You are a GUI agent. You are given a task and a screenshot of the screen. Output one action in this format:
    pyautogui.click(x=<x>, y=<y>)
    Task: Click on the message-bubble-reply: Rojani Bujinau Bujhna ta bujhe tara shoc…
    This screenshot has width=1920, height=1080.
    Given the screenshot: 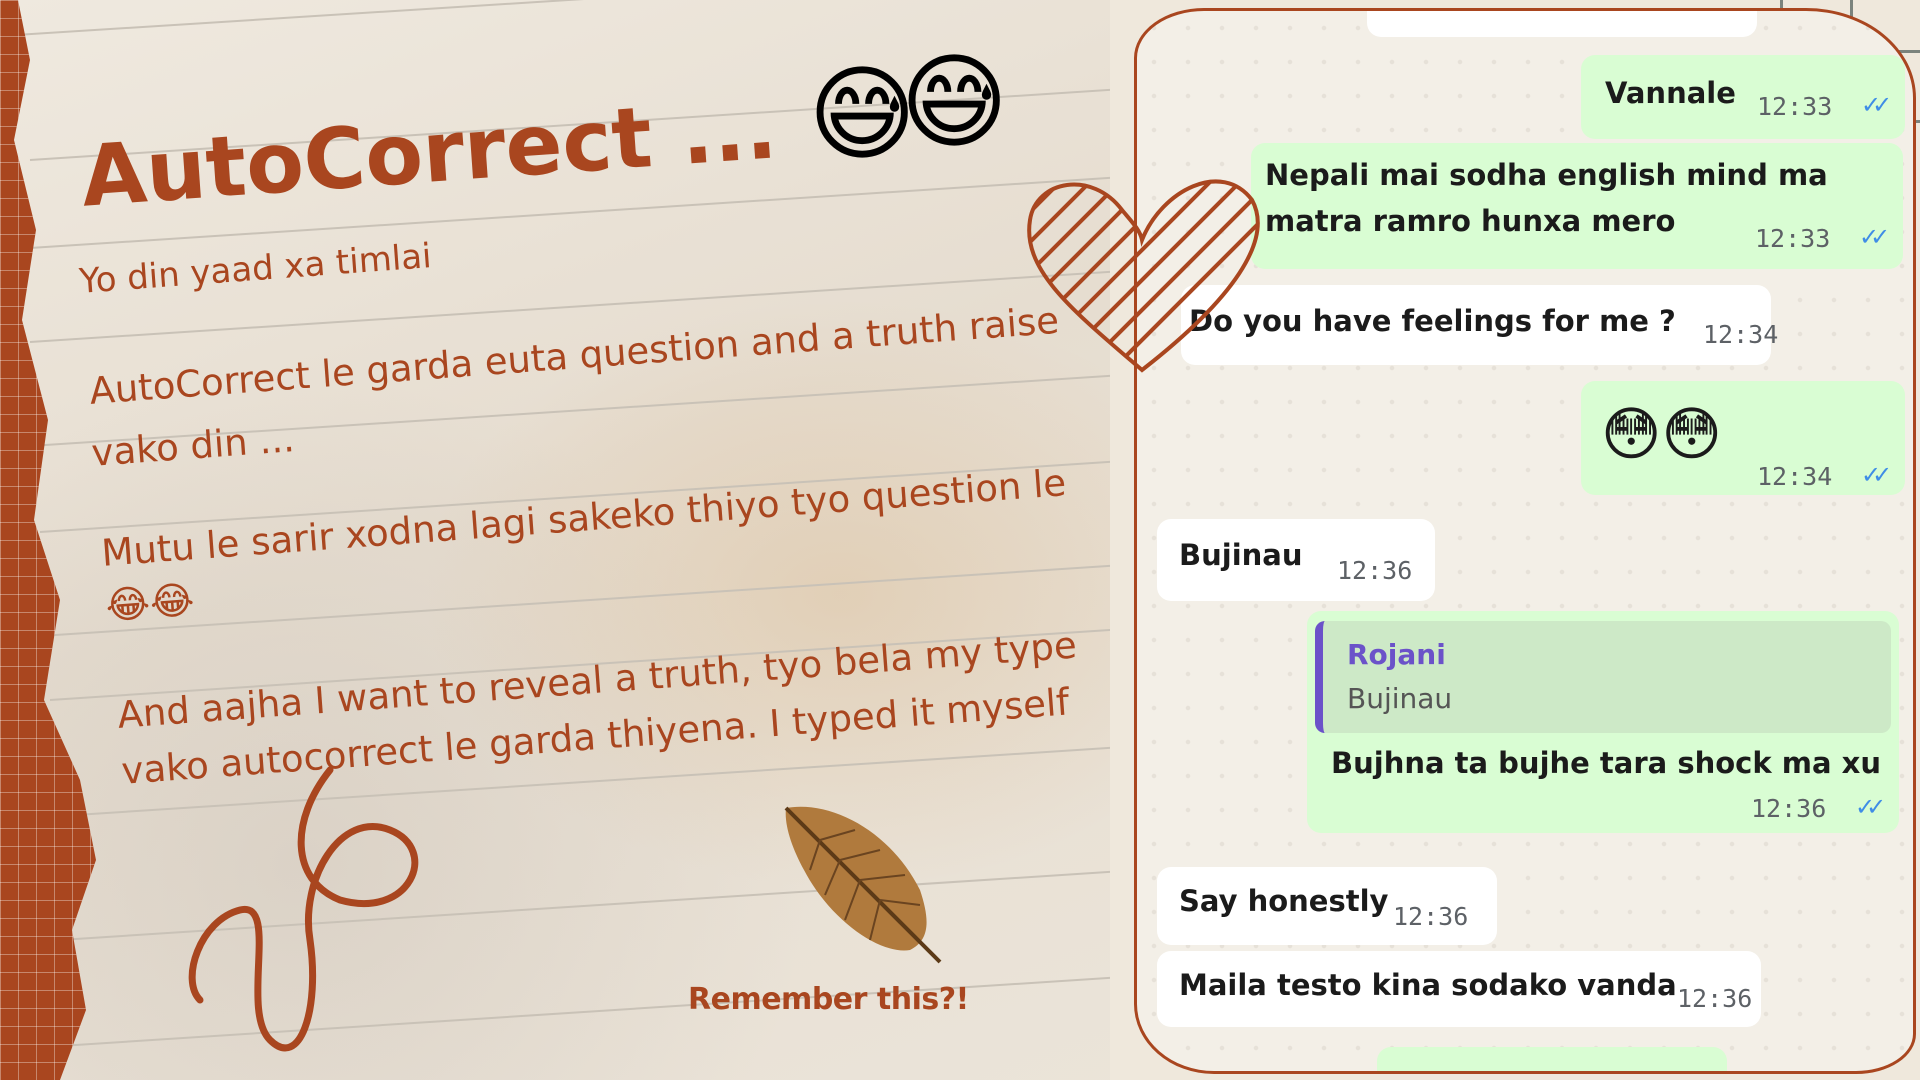 What is the action you would take?
    pyautogui.click(x=1603, y=722)
    